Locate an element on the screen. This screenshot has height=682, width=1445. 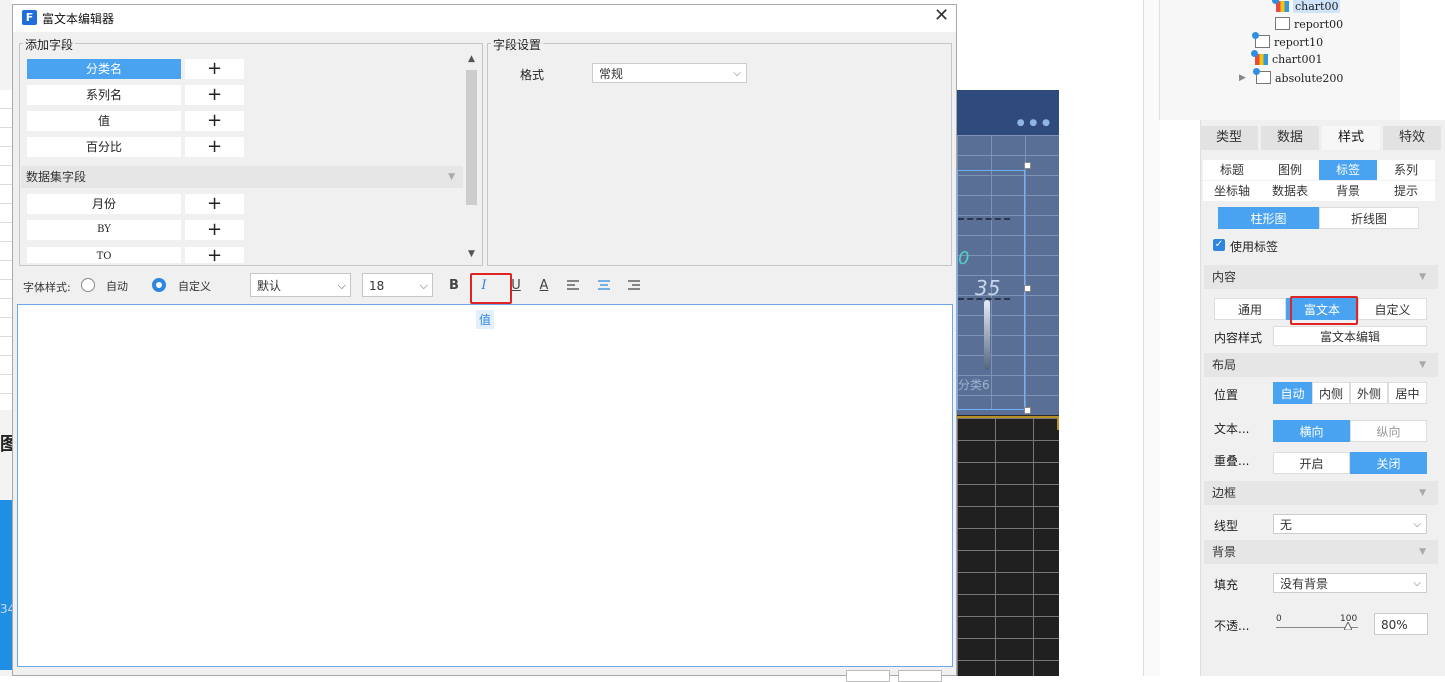
section-content: 内容 ▼ is located at coordinates (1321, 277).